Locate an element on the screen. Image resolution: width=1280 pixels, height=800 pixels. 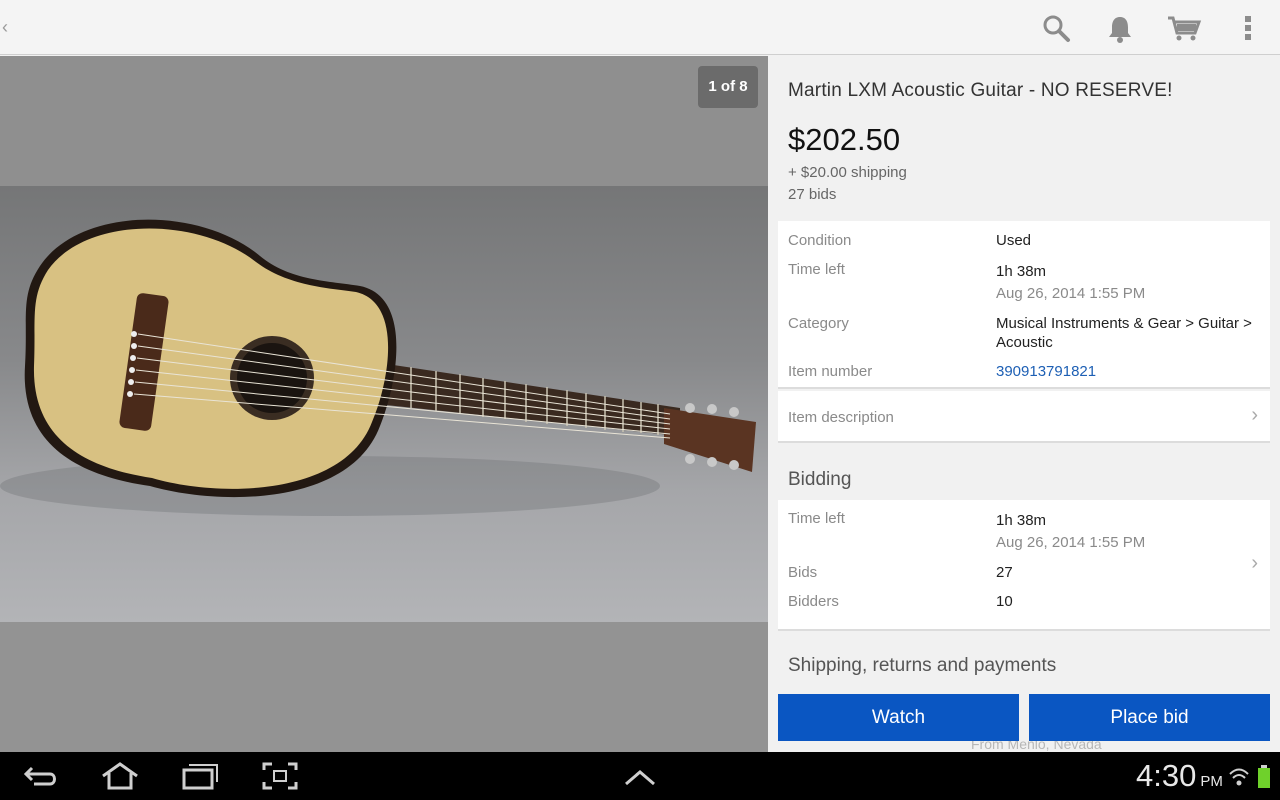
bidding-heading: Bidding is located at coordinates (820, 479).